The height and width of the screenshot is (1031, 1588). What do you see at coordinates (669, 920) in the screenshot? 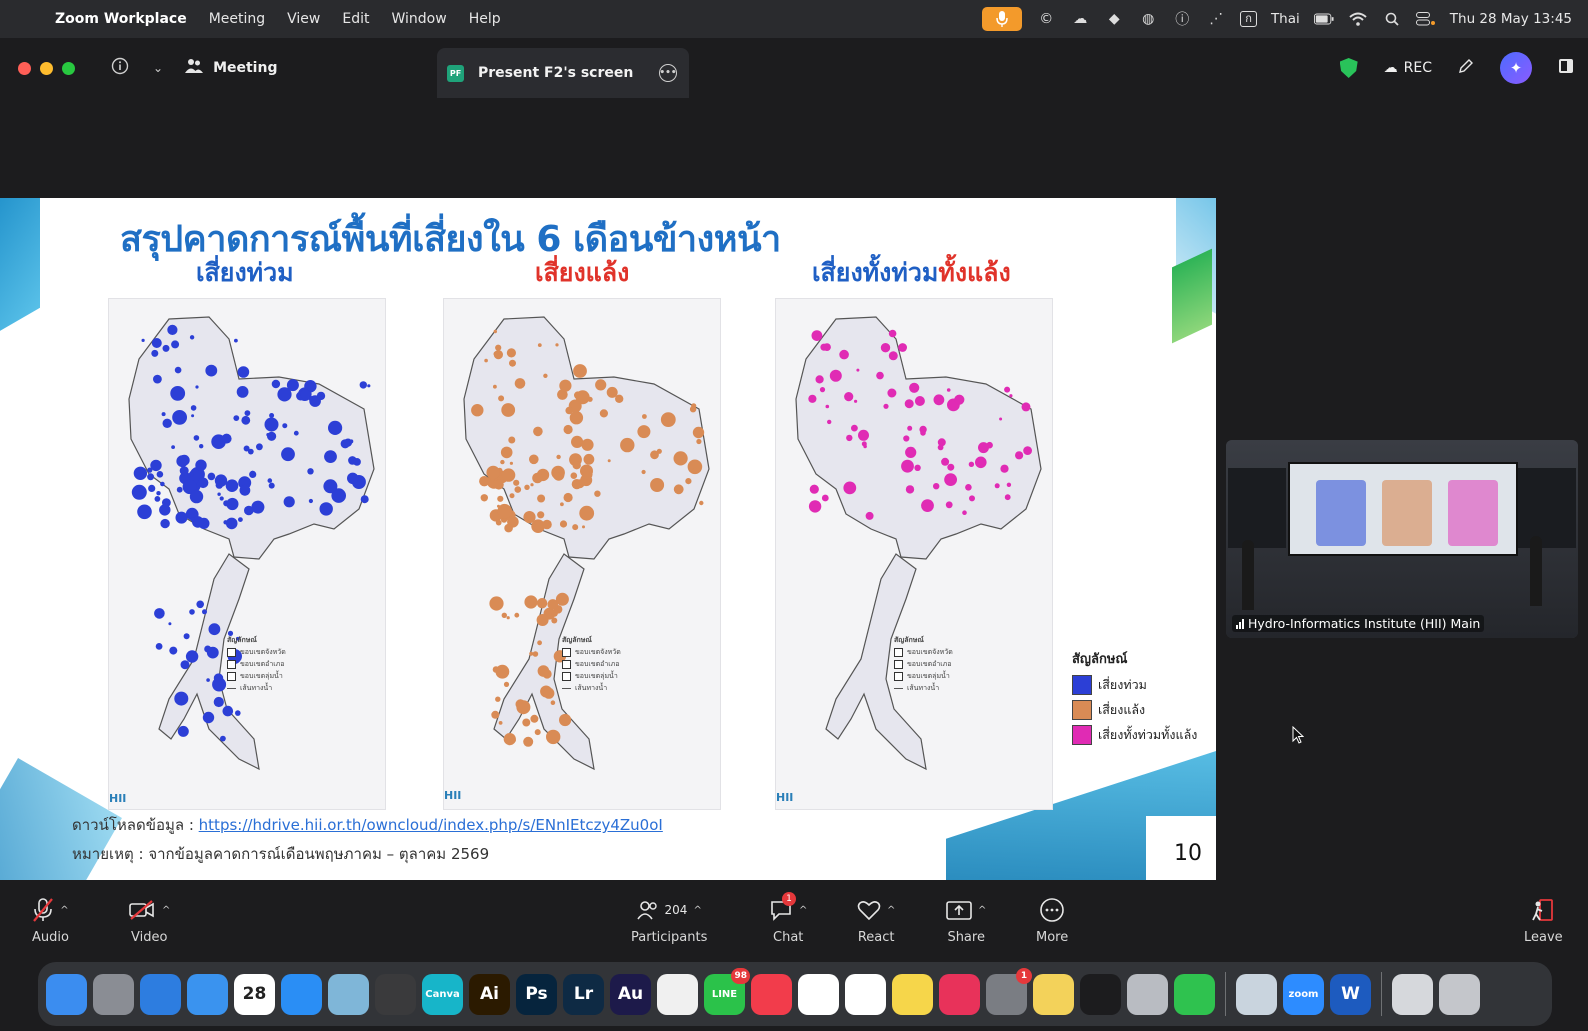
I see `participants-button: 204 ^ Participants` at bounding box center [669, 920].